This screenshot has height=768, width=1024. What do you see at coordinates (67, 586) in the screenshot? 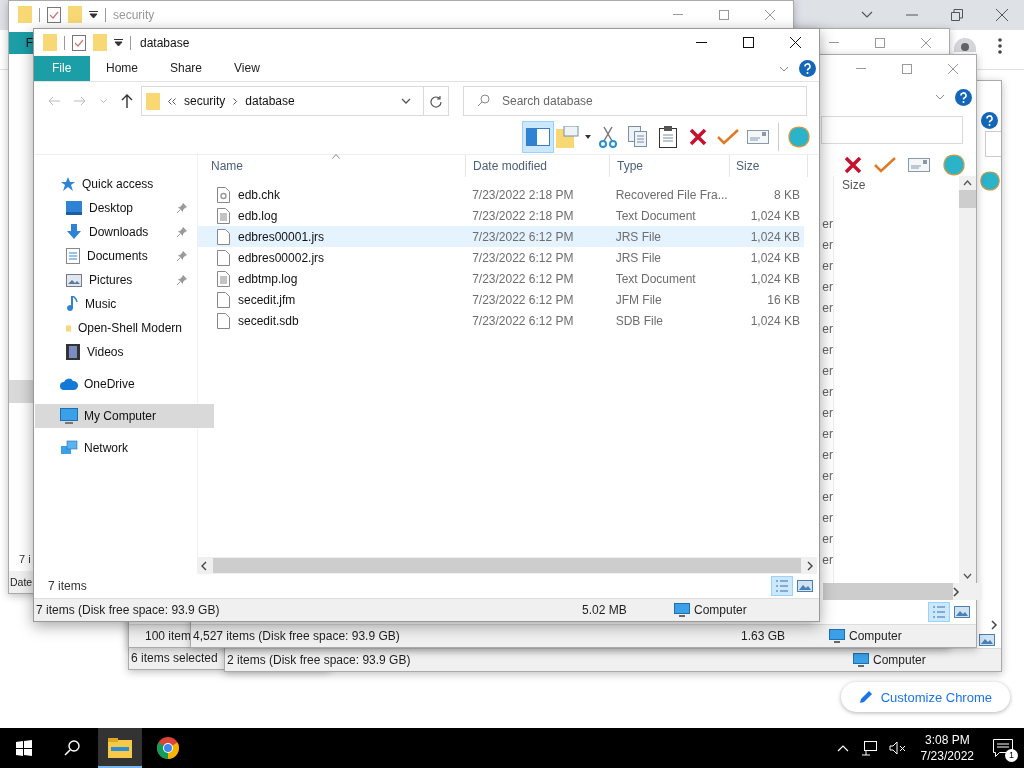
I see `item-count: 7 items` at bounding box center [67, 586].